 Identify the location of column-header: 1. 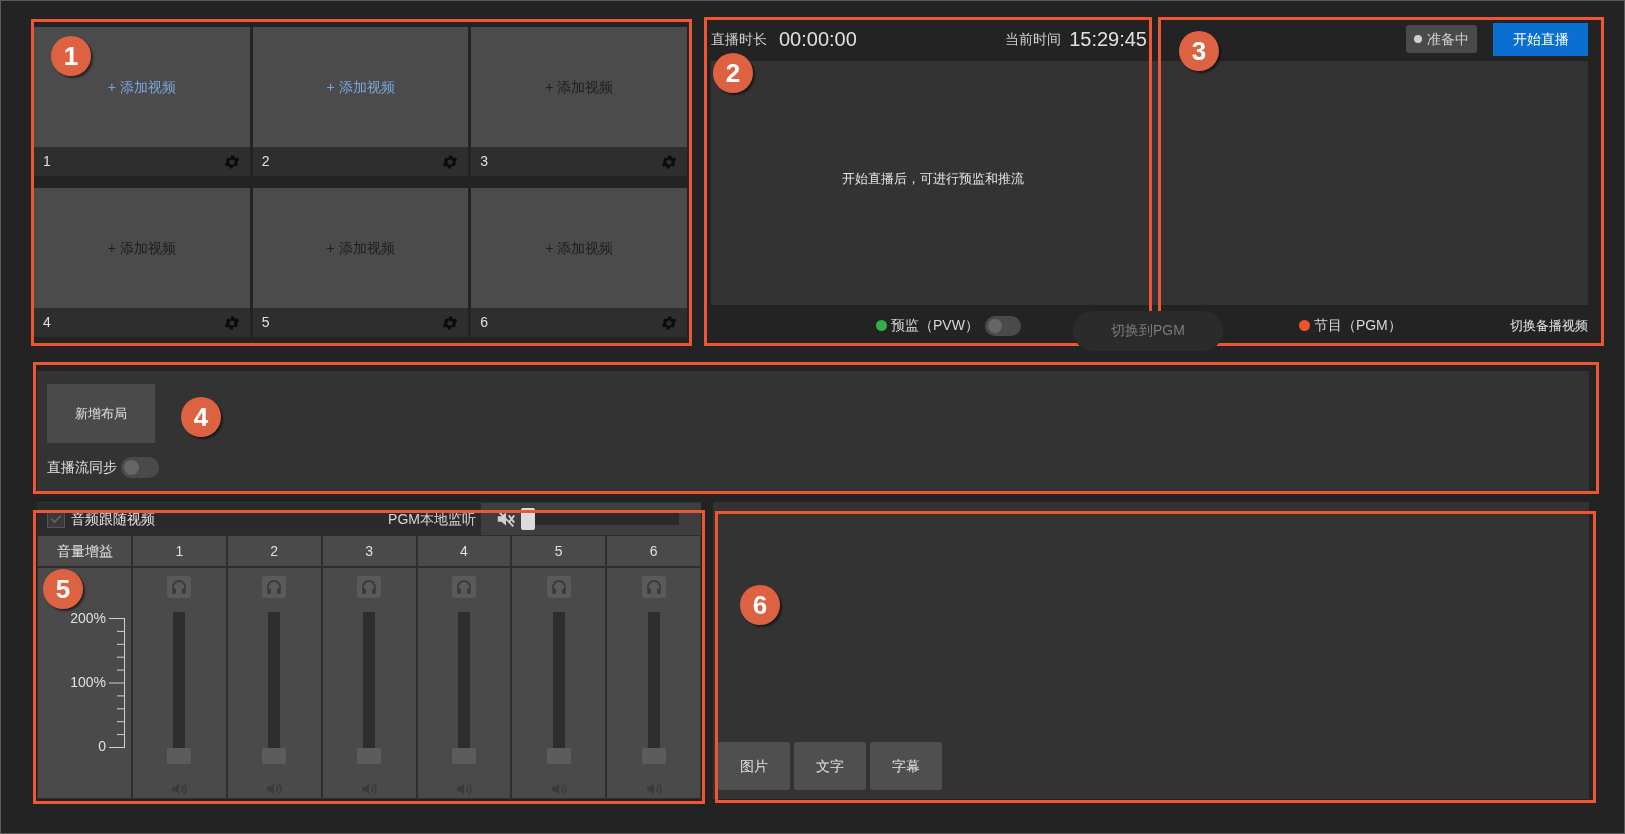
(179, 551).